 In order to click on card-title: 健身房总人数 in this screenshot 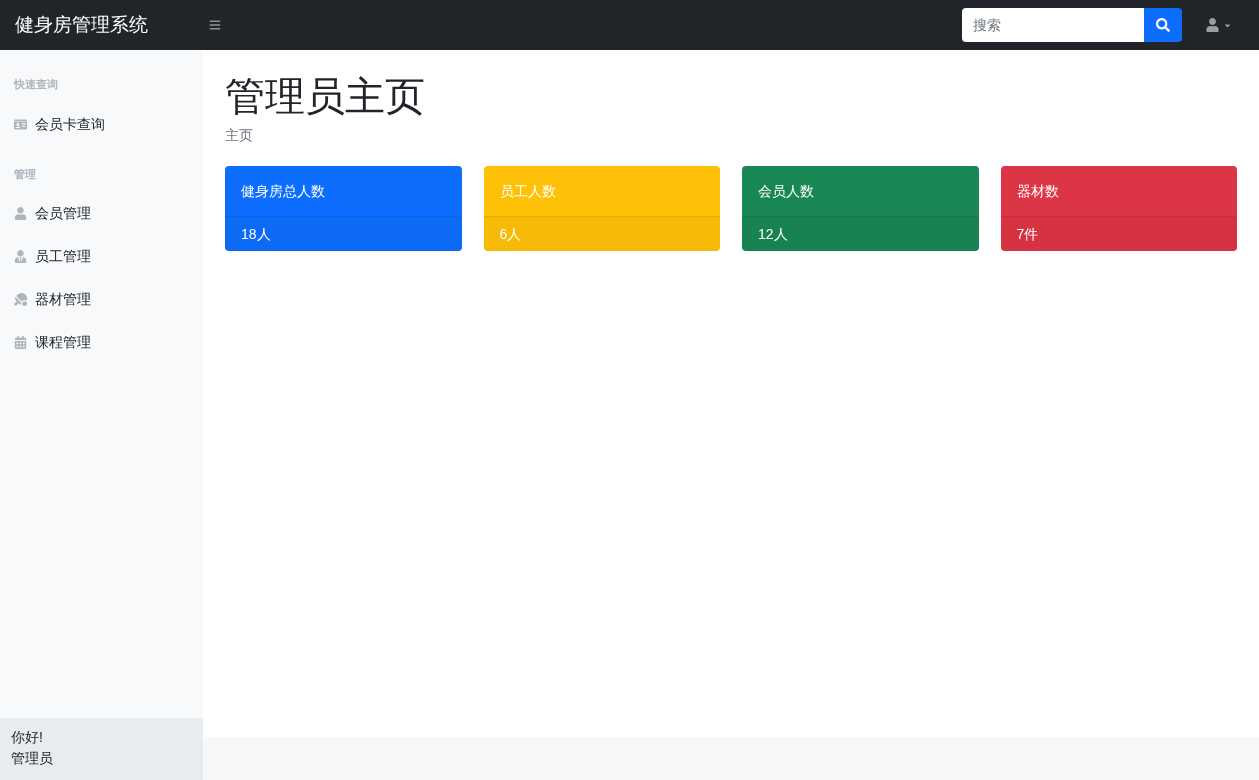, I will do `click(343, 191)`.